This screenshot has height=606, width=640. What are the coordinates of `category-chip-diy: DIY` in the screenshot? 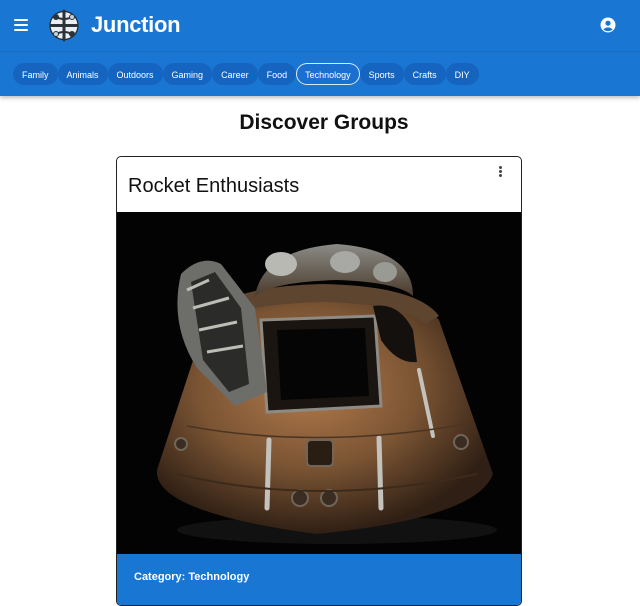 It's located at (462, 74).